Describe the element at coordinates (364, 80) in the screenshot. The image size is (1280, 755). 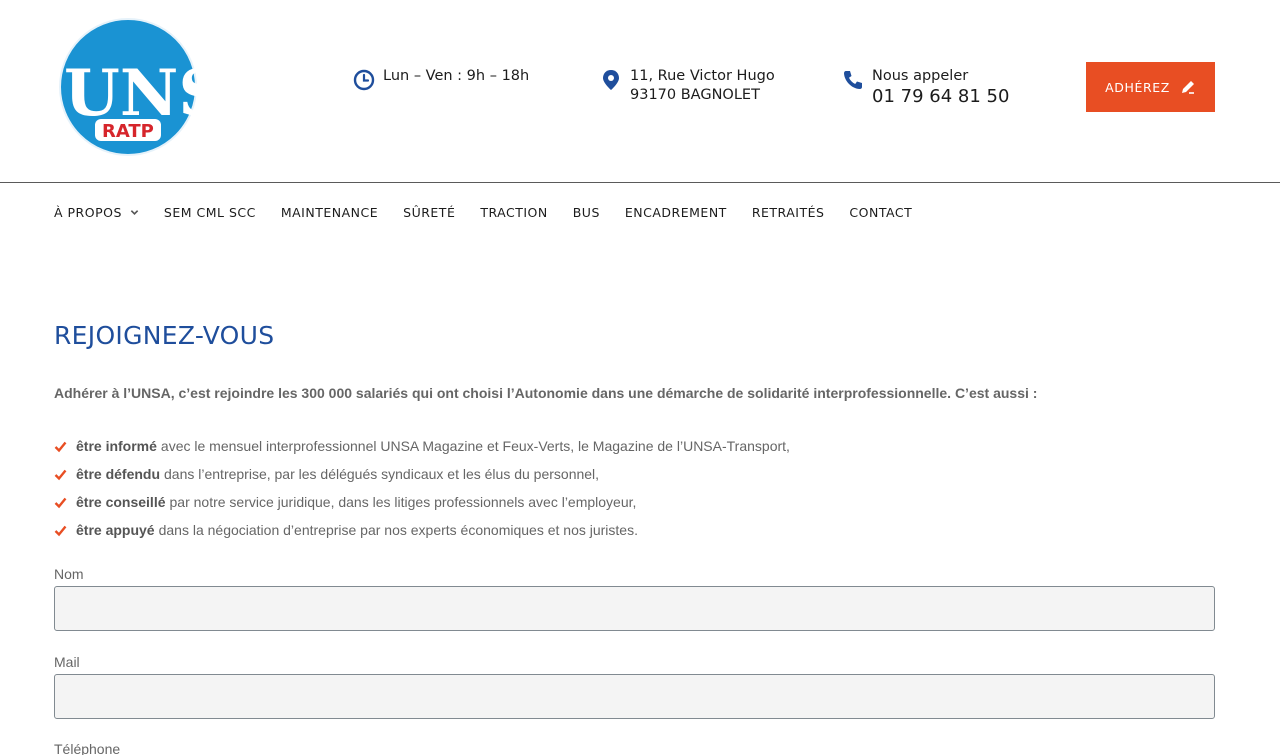
I see `clock-icon` at that location.